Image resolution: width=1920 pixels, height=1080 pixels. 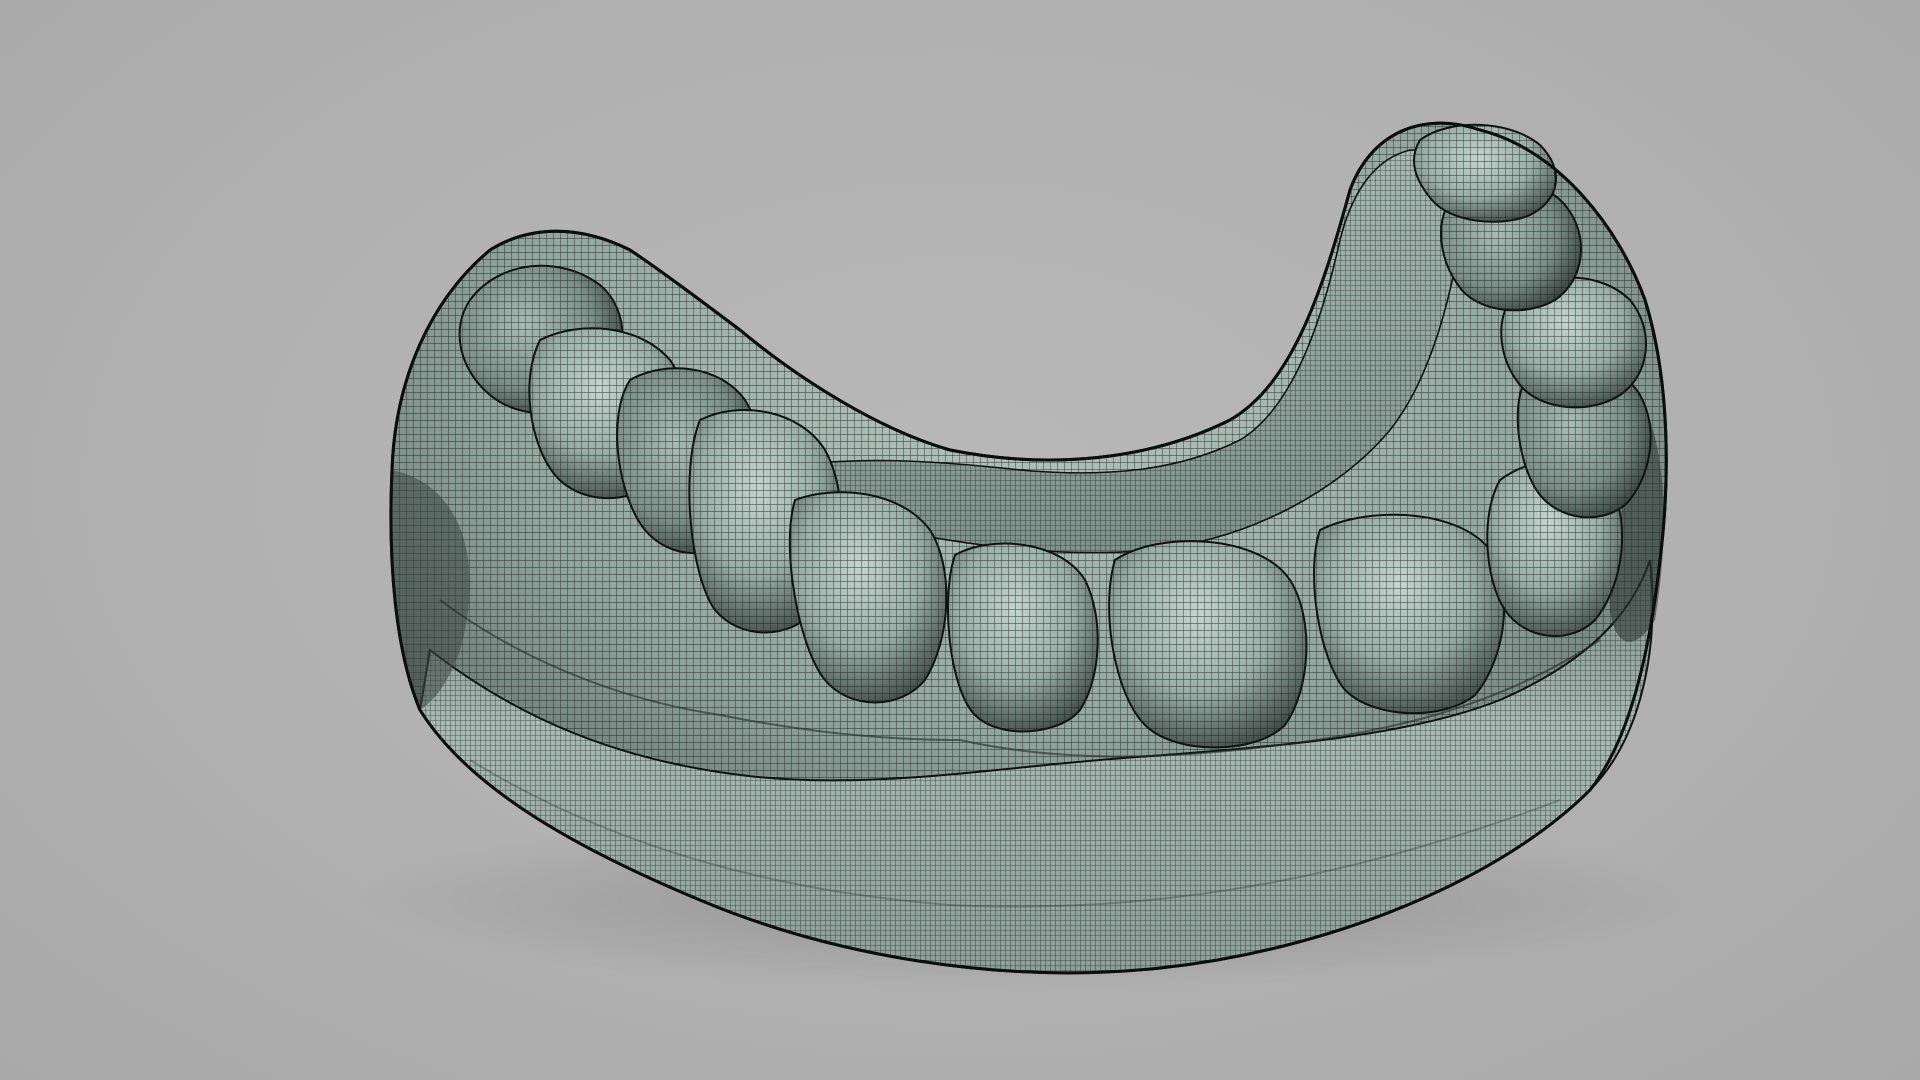 What do you see at coordinates (1226, 631) in the screenshot?
I see `front-incisors` at bounding box center [1226, 631].